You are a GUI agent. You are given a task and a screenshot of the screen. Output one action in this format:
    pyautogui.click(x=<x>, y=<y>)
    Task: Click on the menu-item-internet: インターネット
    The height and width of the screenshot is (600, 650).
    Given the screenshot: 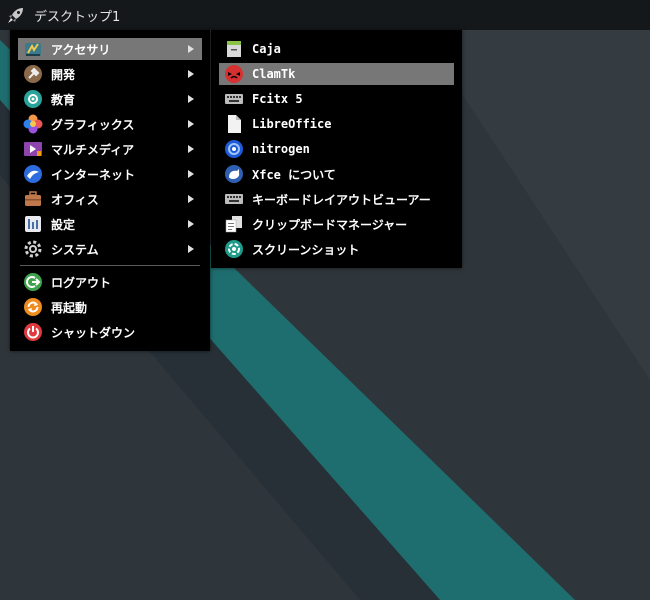 What is the action you would take?
    pyautogui.click(x=110, y=174)
    